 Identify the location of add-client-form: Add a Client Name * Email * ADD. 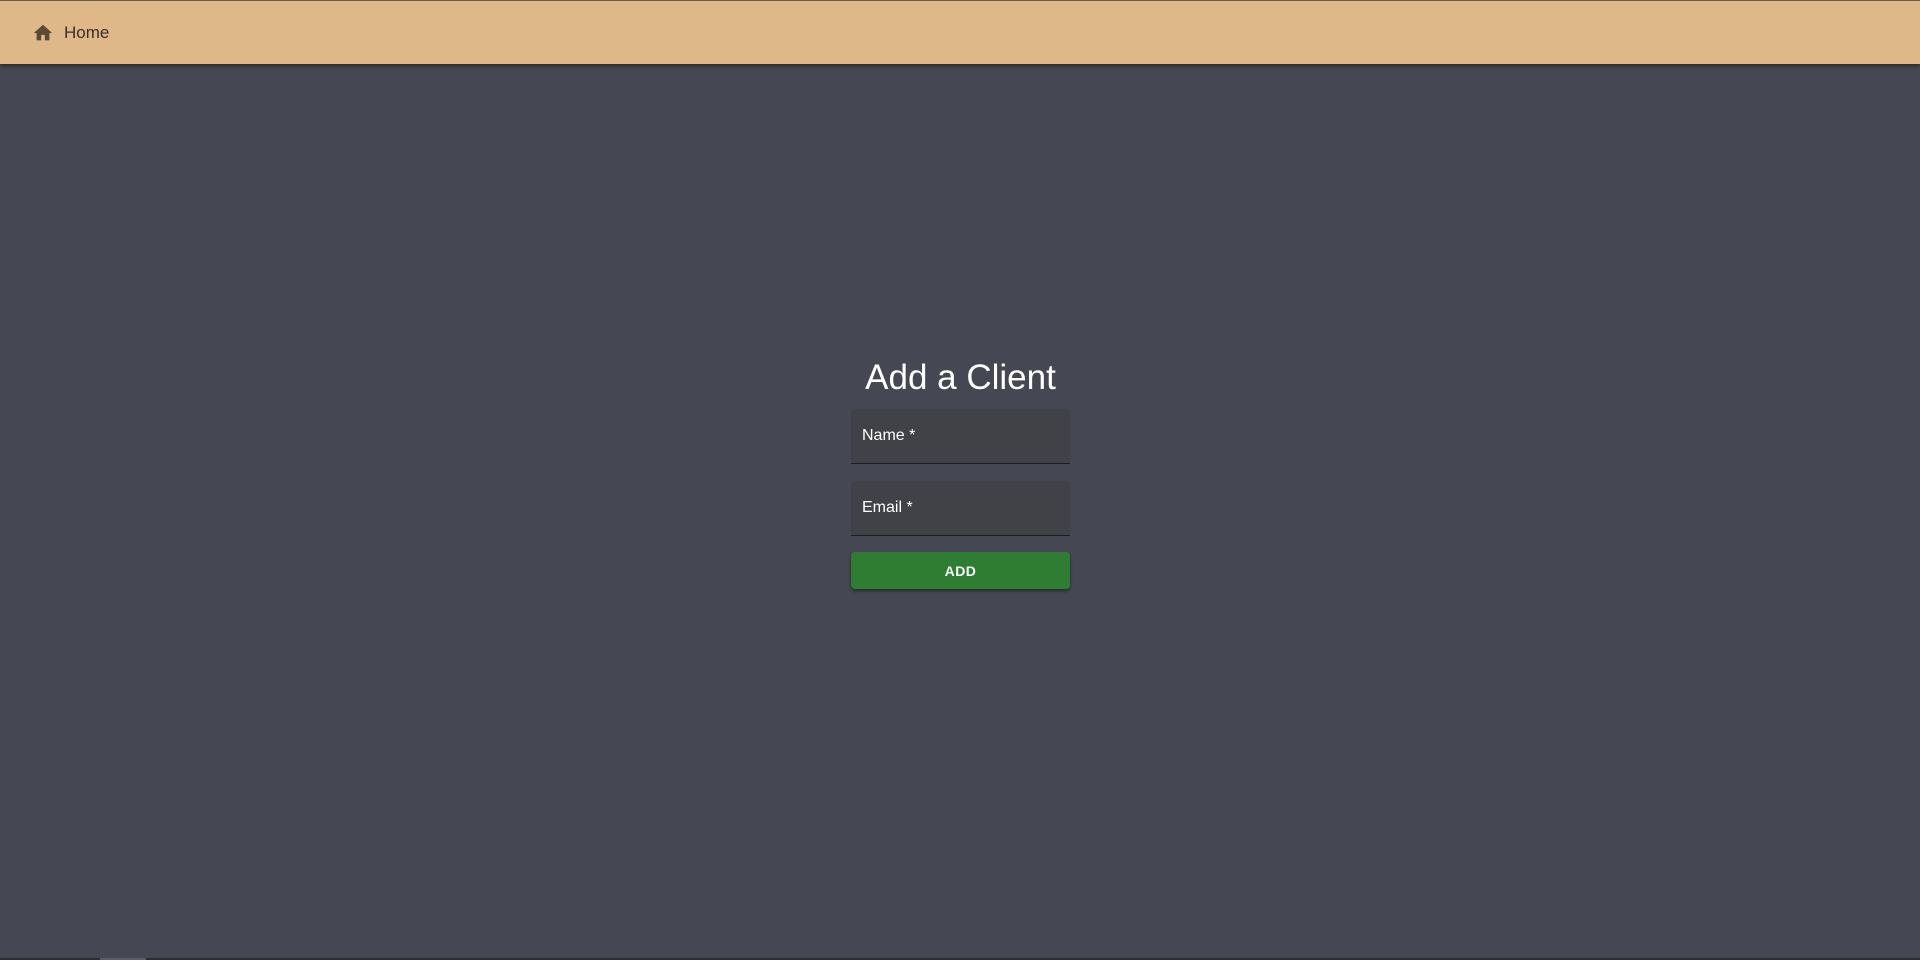
(960, 472).